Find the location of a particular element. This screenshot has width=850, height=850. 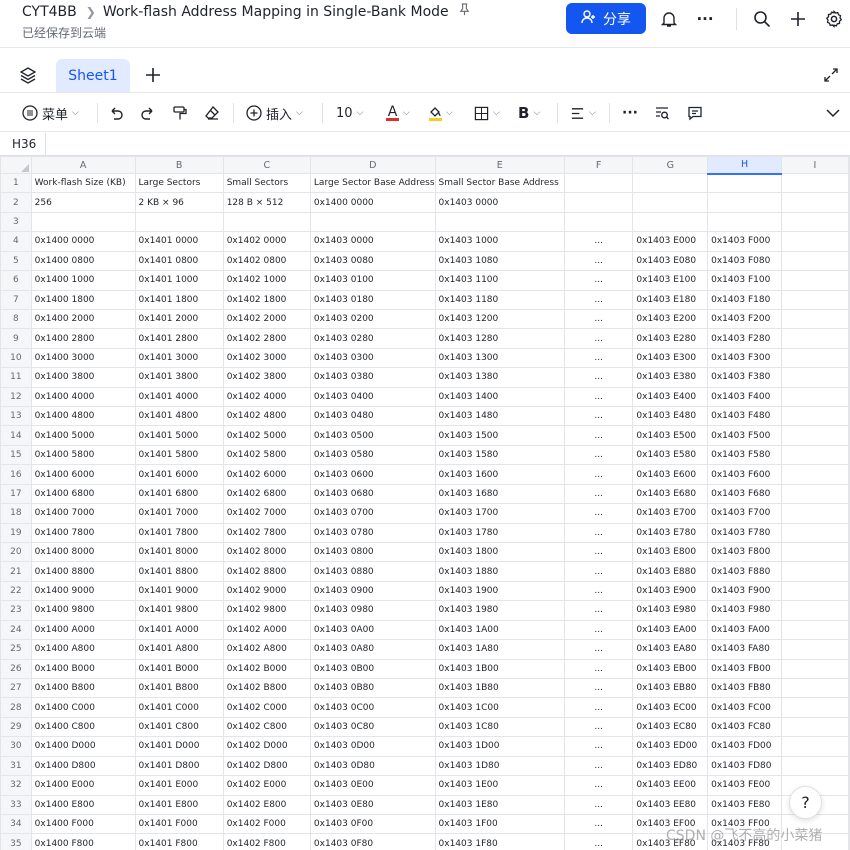

cell-c12: 0x1402 4000 is located at coordinates (266, 397).